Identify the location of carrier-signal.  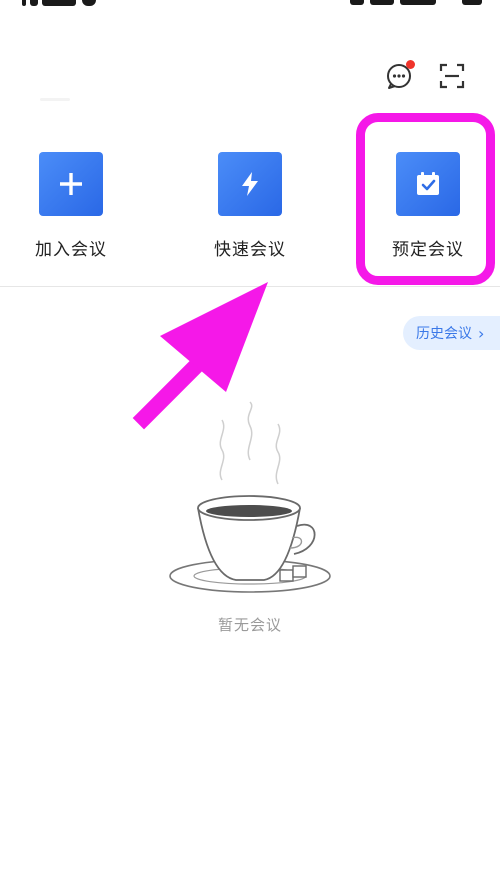
(67, 4).